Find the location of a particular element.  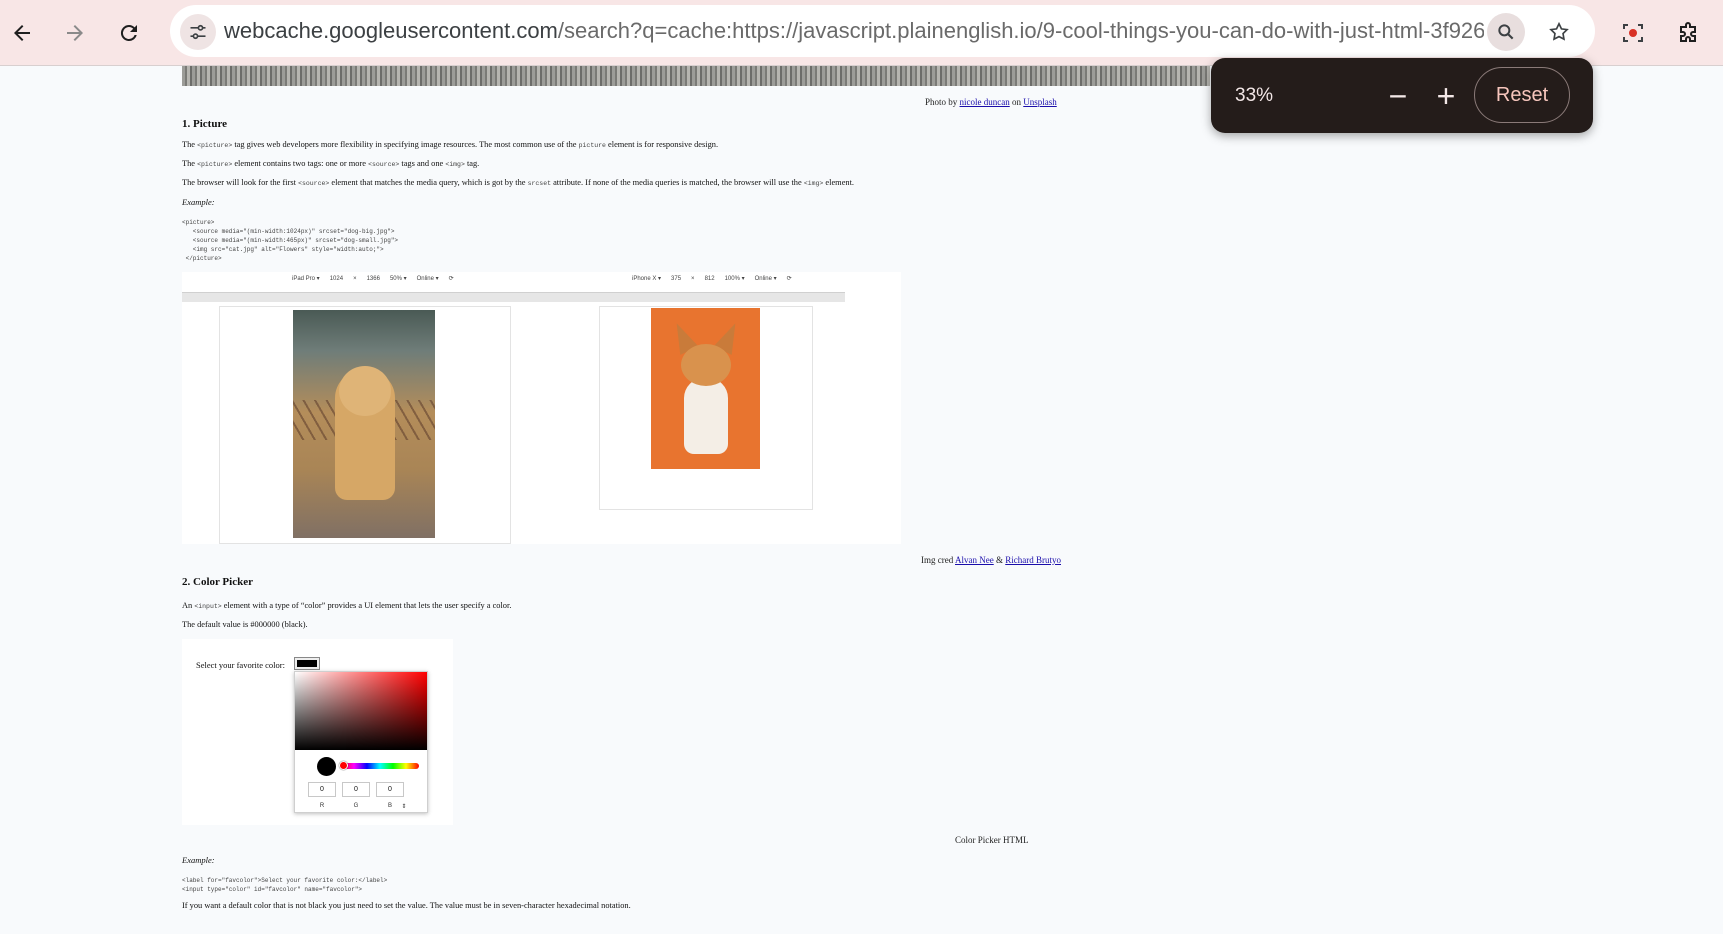

zoom-in-button: + is located at coordinates (1446, 96).